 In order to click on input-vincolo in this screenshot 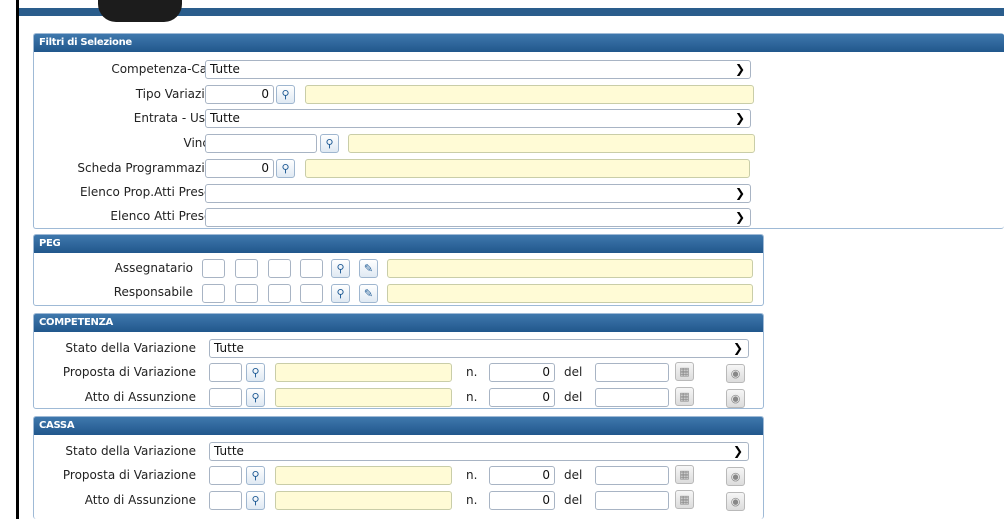, I will do `click(261, 143)`.